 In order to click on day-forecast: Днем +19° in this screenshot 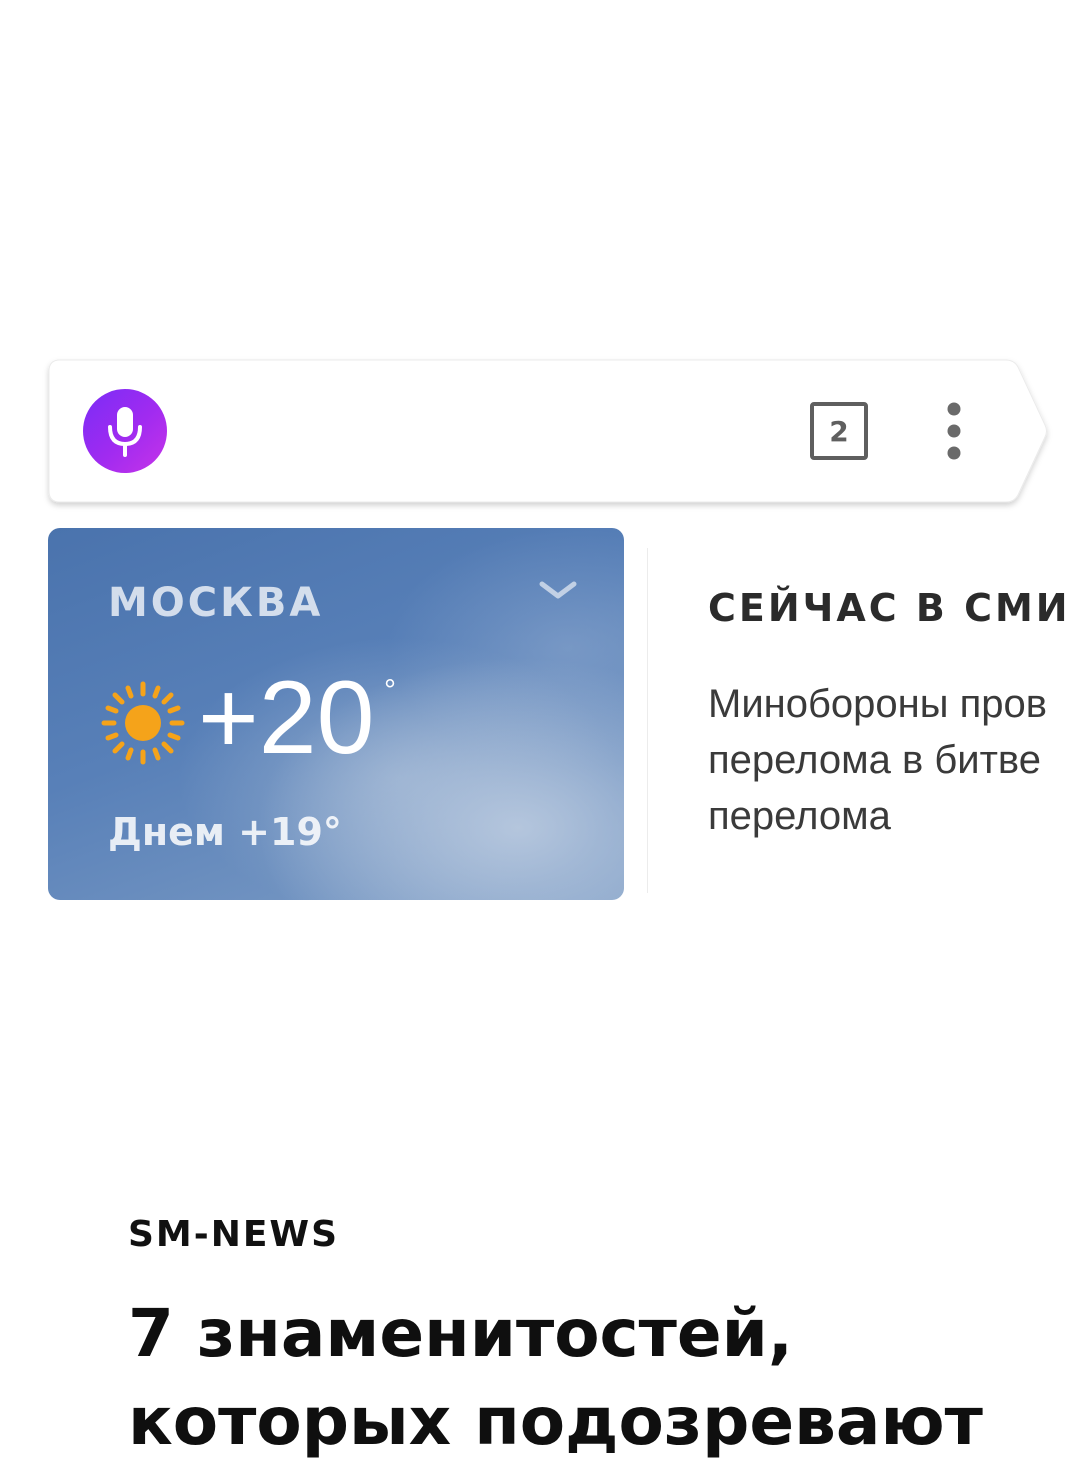, I will do `click(225, 832)`.